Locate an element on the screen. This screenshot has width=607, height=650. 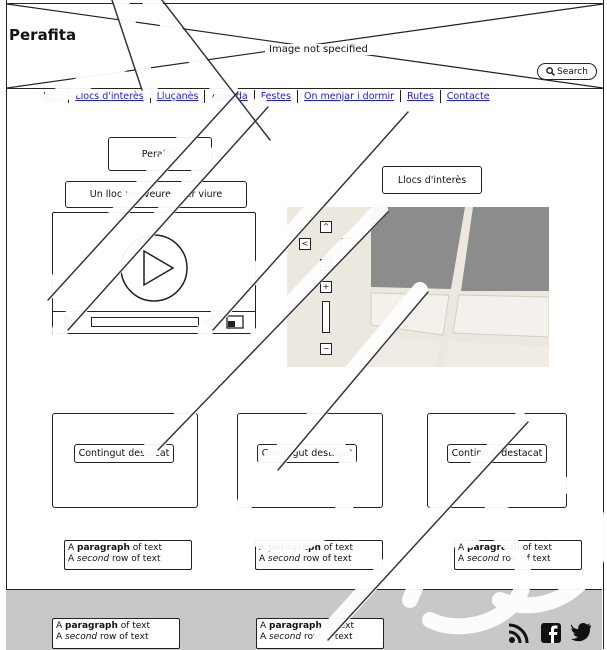
nav-item-rutes: Rutes is located at coordinates (420, 96).